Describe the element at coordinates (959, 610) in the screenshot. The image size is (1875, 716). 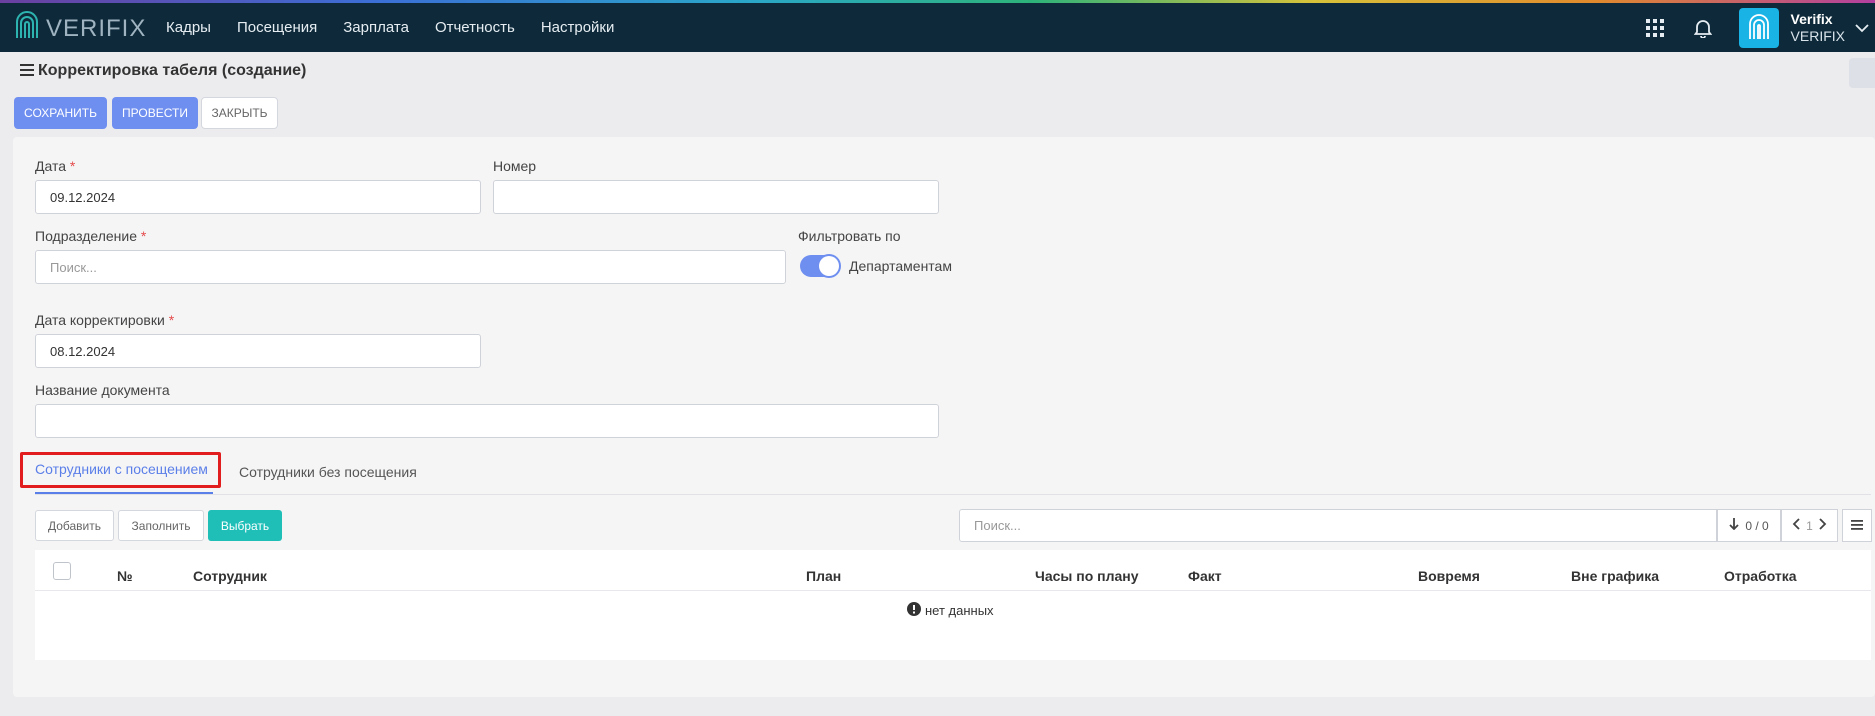
I see `empty-state-text: нет данных` at that location.